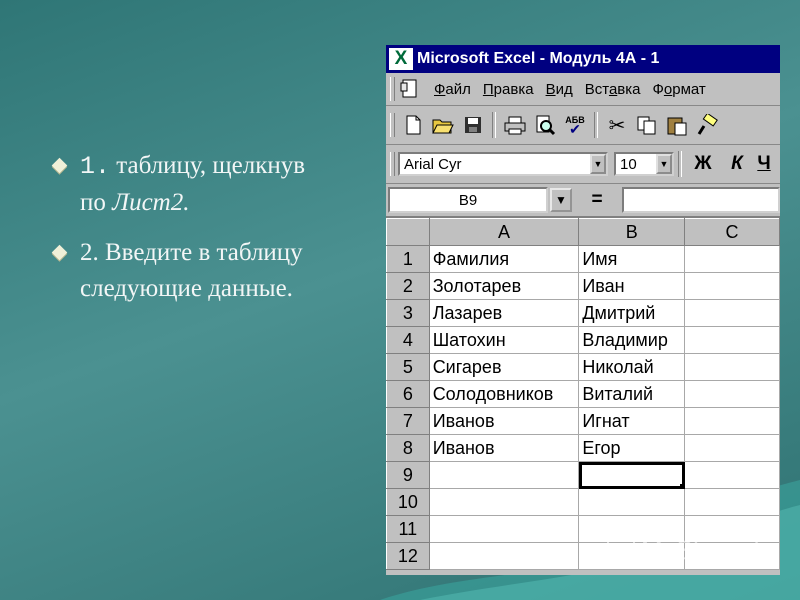 The image size is (800, 600). I want to click on cell-a12, so click(504, 556).